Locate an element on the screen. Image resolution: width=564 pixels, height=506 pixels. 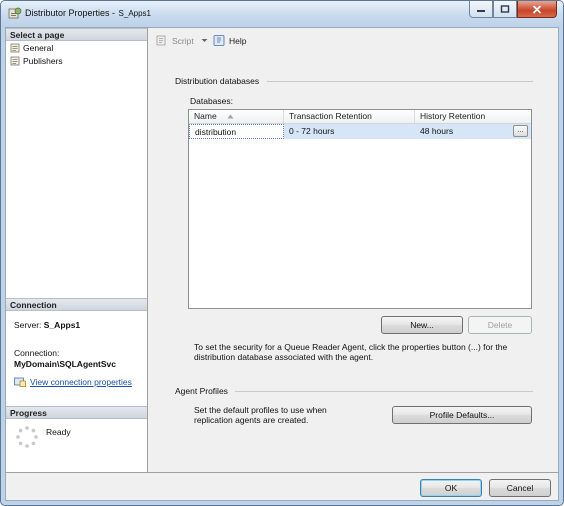
window-title: Distributor Properties - S_Apps1 is located at coordinates (88, 13).